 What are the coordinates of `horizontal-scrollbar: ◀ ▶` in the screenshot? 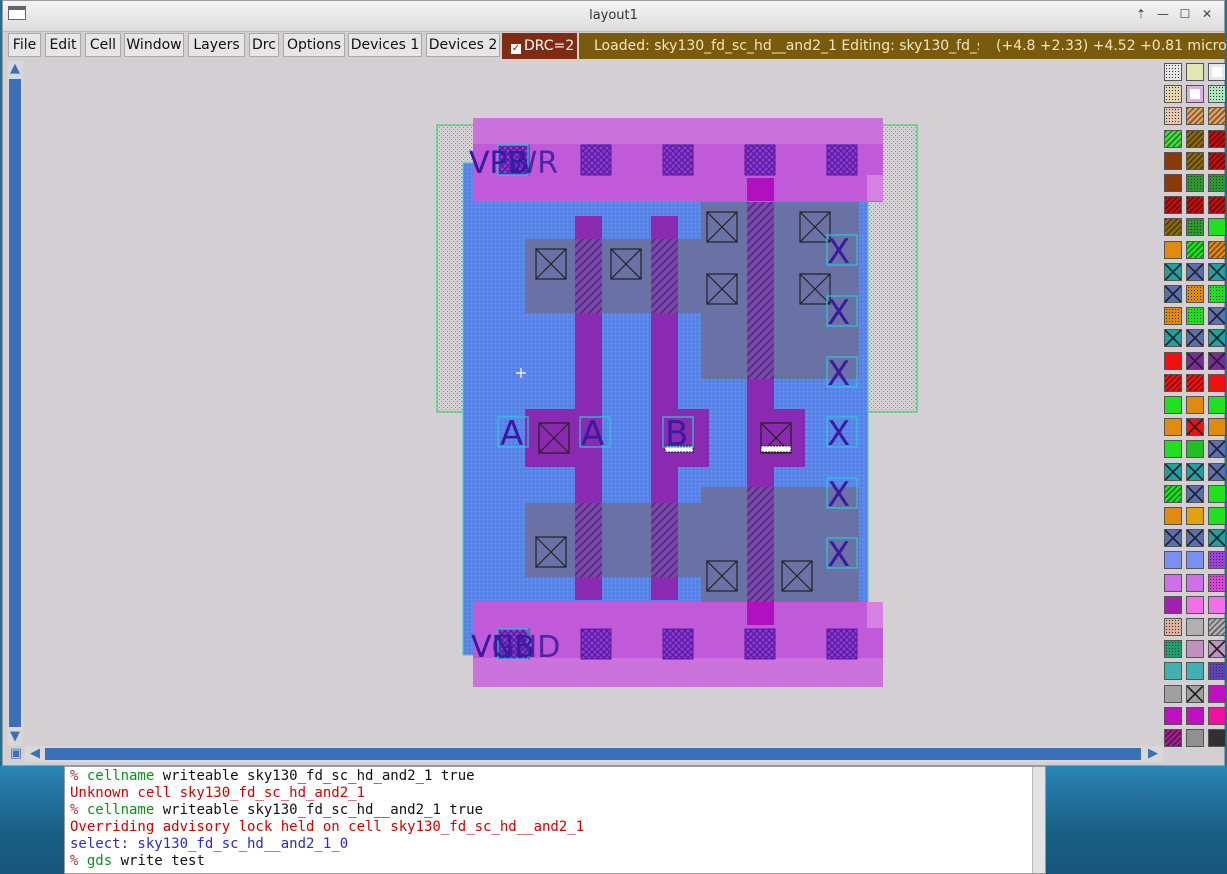 It's located at (594, 754).